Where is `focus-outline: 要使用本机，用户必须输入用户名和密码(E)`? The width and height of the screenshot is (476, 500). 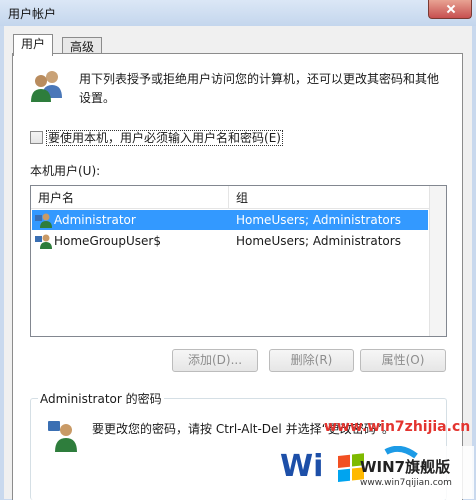
focus-outline: 要使用本机，用户必须输入用户名和密码(E) is located at coordinates (164, 138).